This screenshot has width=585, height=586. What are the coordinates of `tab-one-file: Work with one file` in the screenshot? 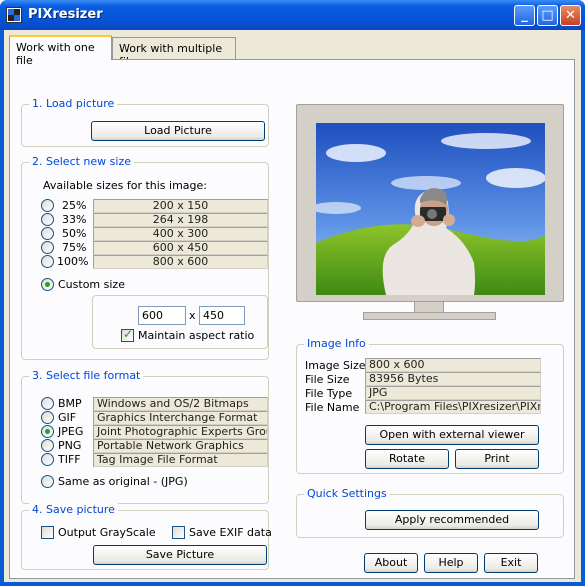 It's located at (60, 51).